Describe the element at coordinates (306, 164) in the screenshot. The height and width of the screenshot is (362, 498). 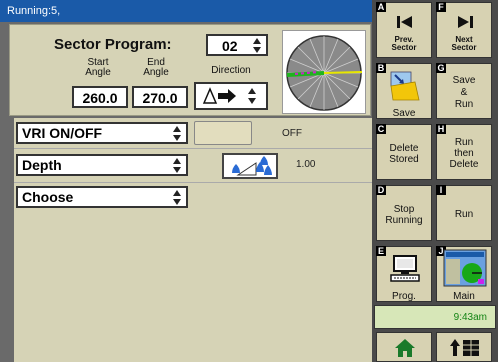
I see `depth-value: 1.00` at that location.